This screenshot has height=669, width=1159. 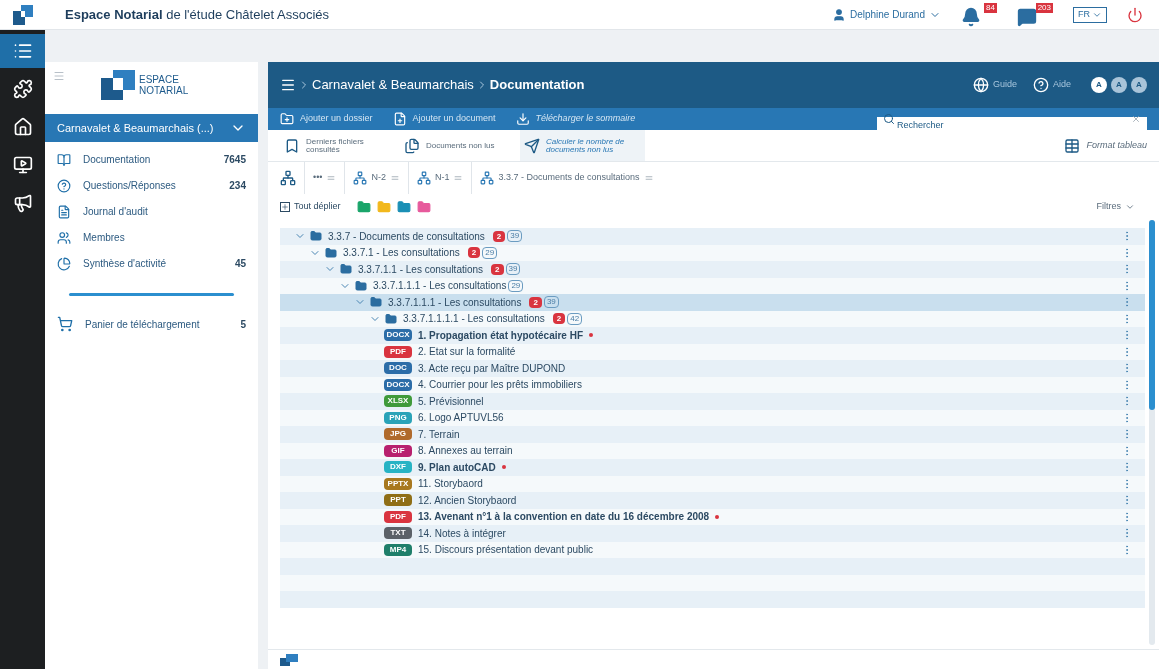 I want to click on nav-item: Journal d'audit, so click(x=151, y=211).